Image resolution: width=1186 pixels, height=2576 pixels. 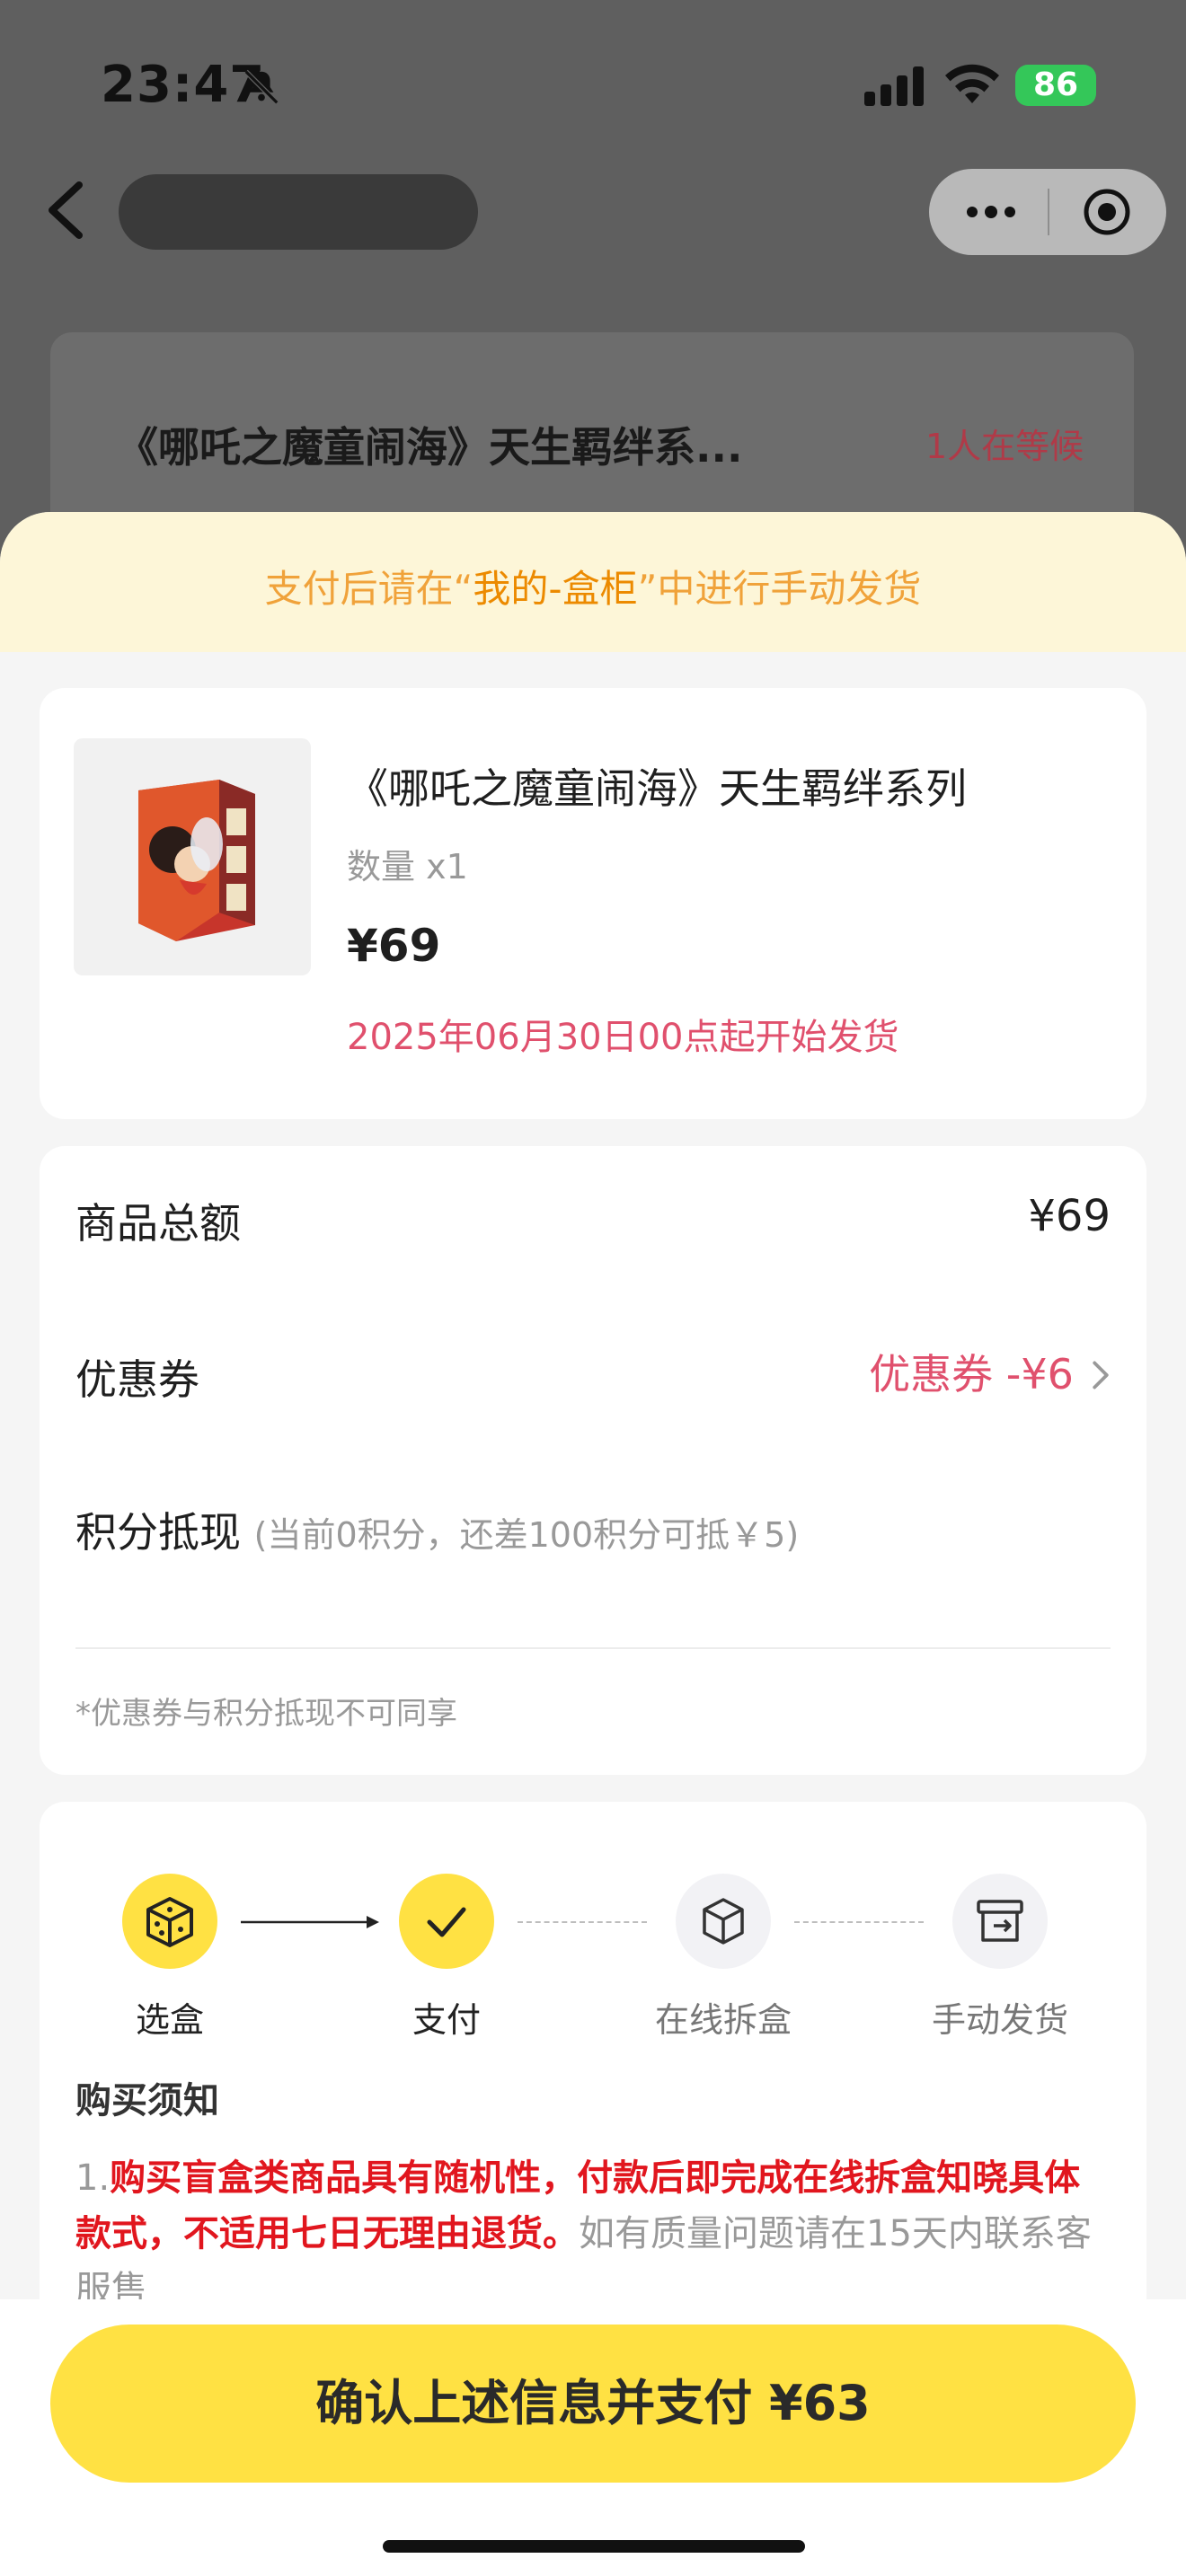 What do you see at coordinates (1101, 1375) in the screenshot?
I see `chevron-right-icon` at bounding box center [1101, 1375].